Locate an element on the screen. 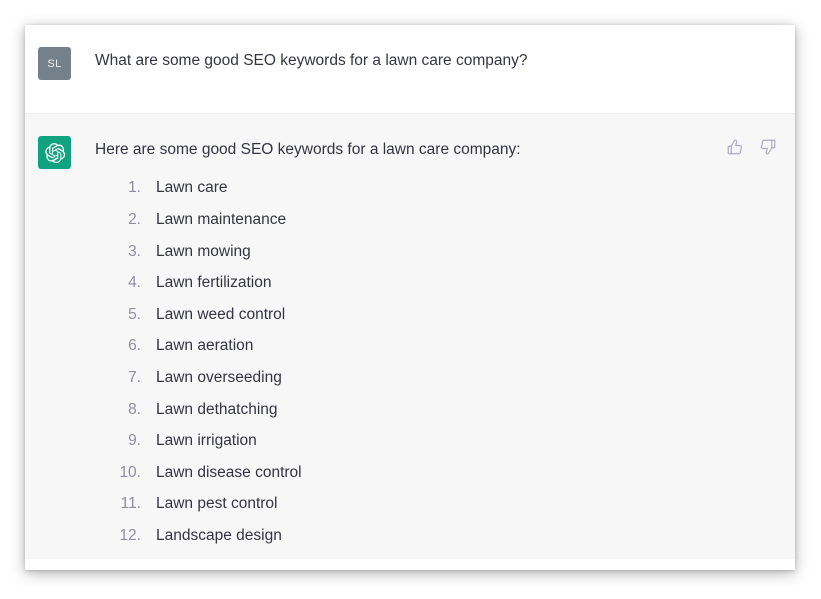  list-item: 5. Lawn weed control is located at coordinates (436, 315).